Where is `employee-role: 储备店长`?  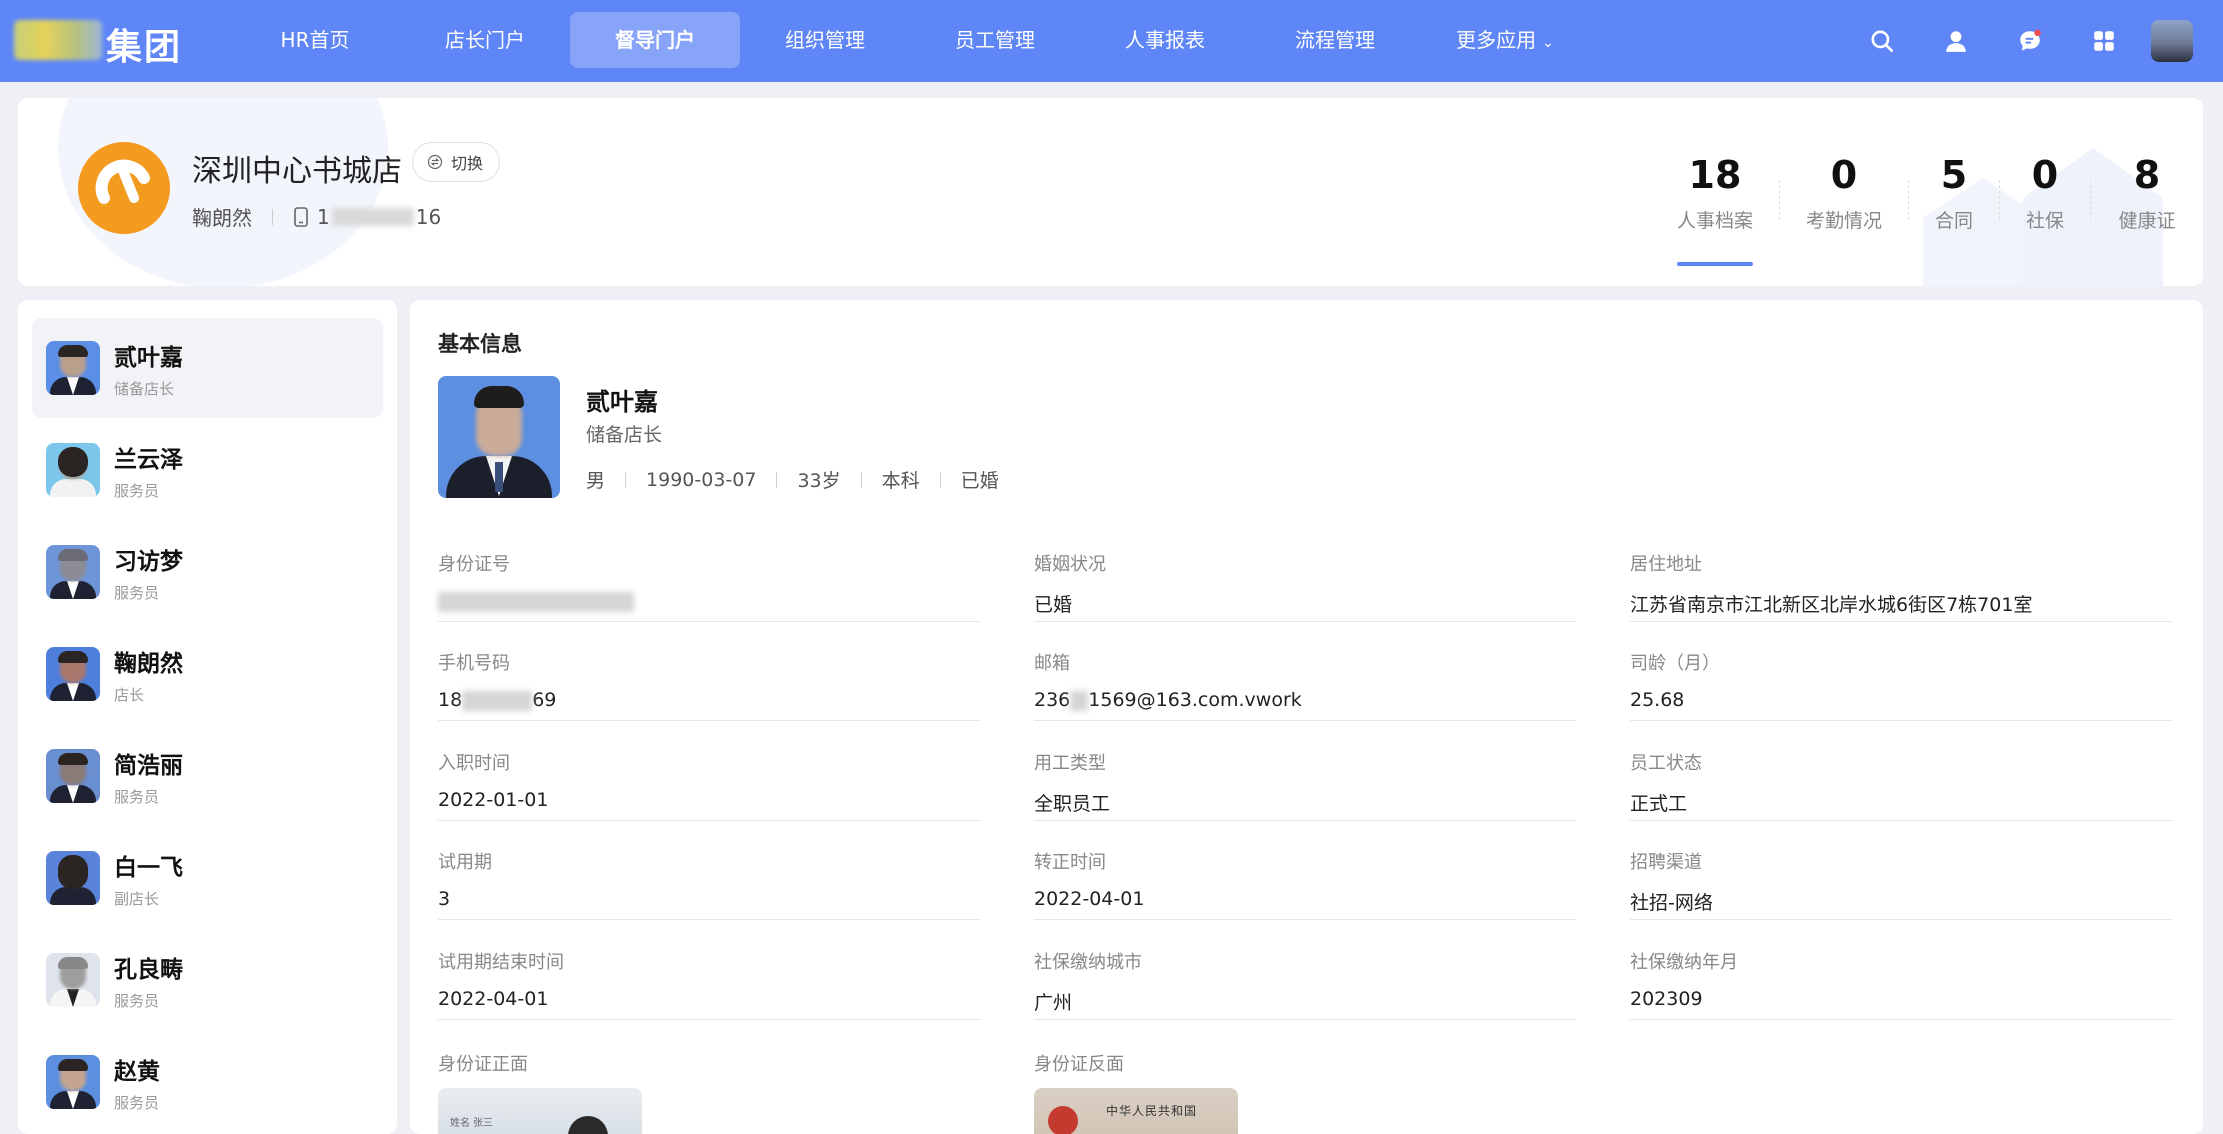
employee-role: 储备店长 is located at coordinates (144, 388).